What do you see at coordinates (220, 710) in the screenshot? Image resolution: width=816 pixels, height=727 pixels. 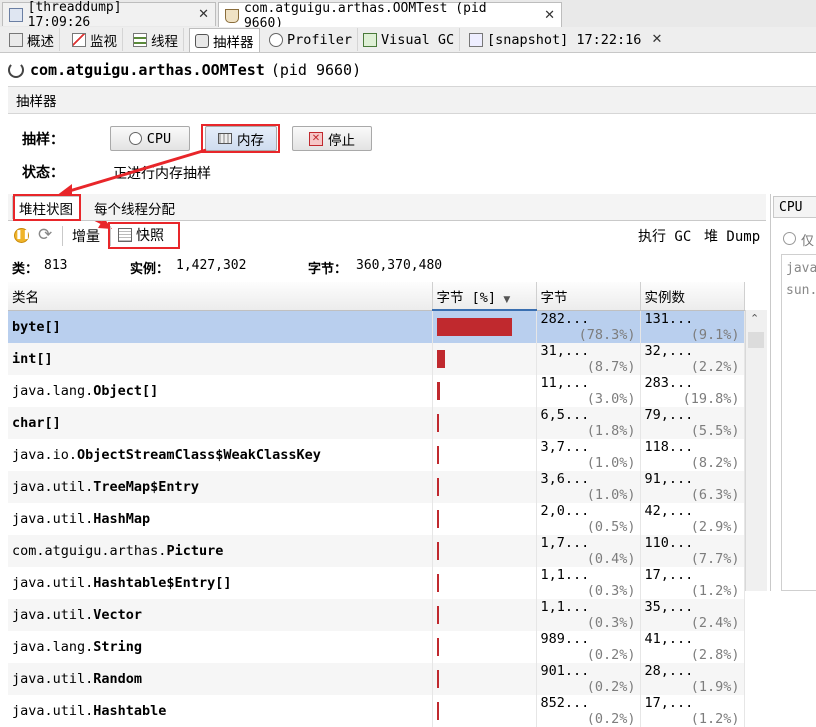 I see `class-name-cell: java.util.Hashtable` at bounding box center [220, 710].